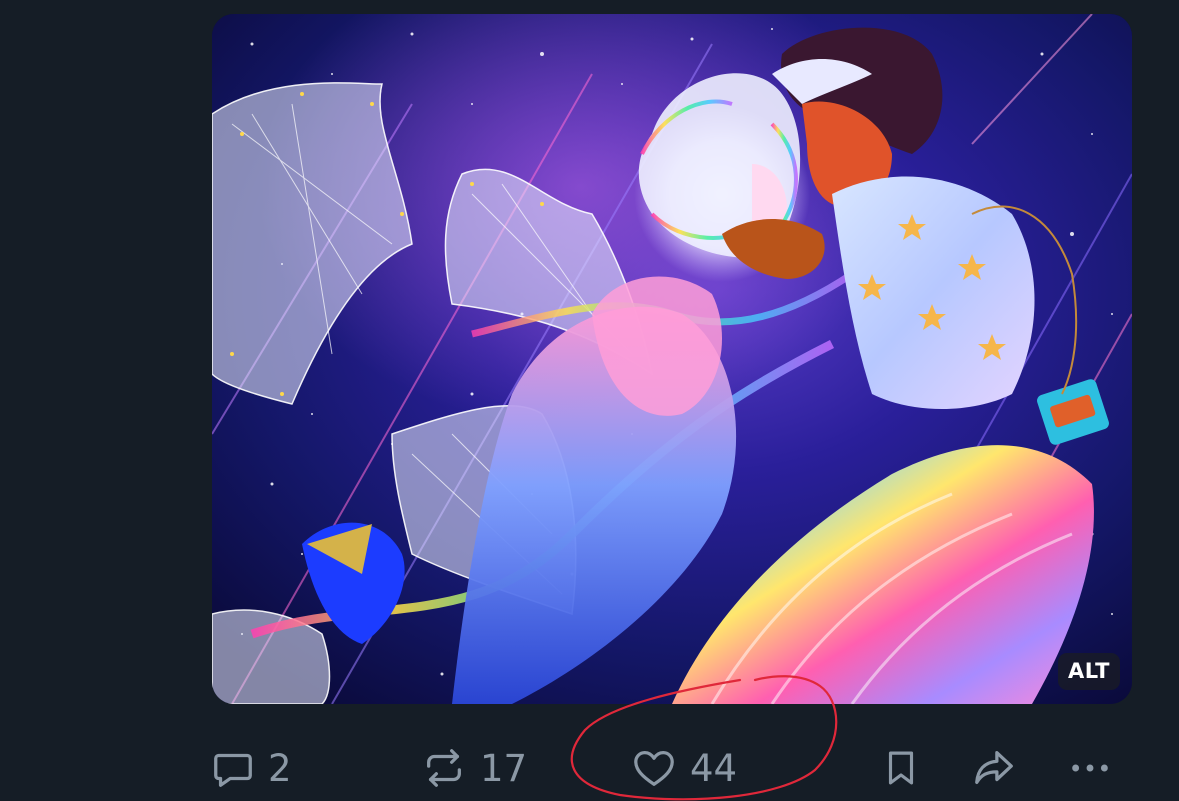  Describe the element at coordinates (1089, 671) in the screenshot. I see `alt-text-badge: ALT` at that location.